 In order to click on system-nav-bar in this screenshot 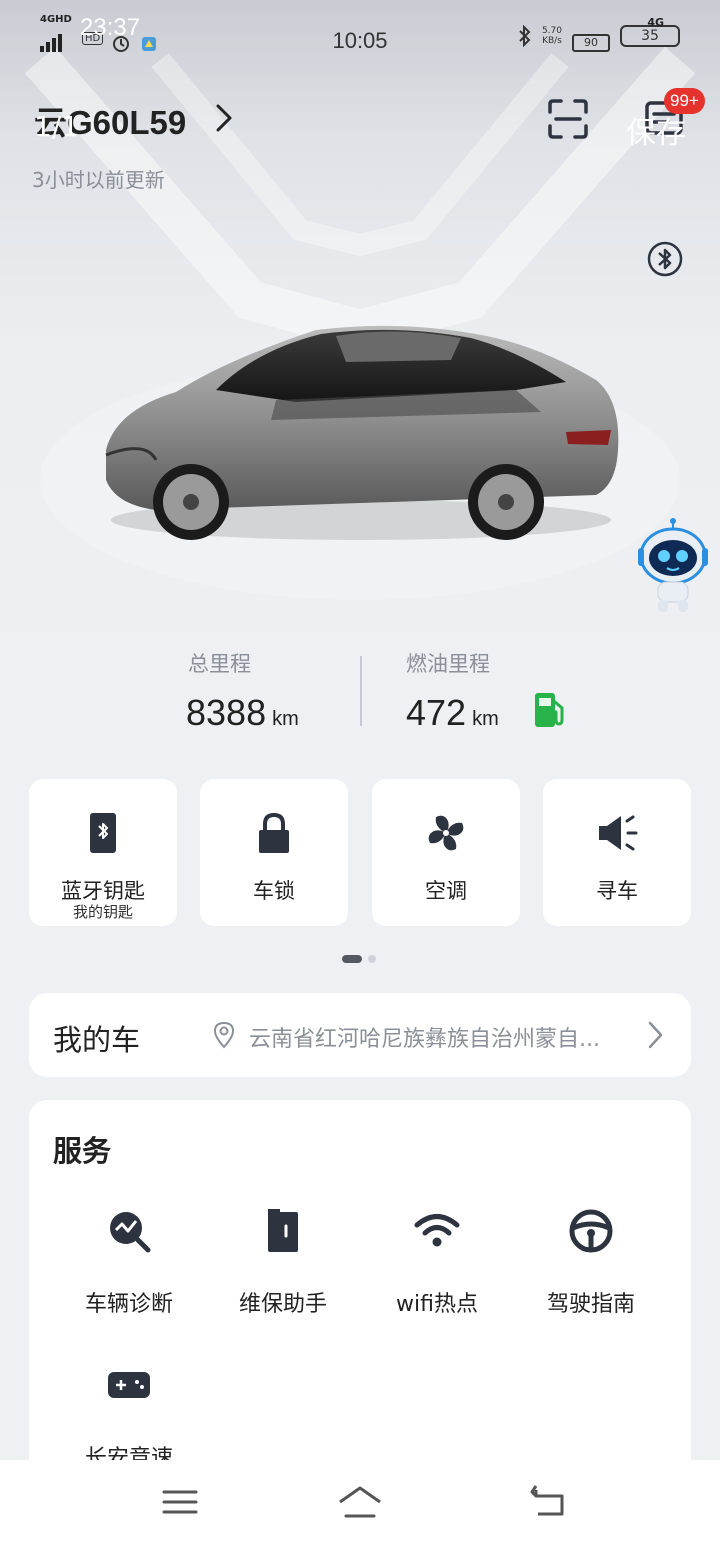, I will do `click(360, 1502)`.